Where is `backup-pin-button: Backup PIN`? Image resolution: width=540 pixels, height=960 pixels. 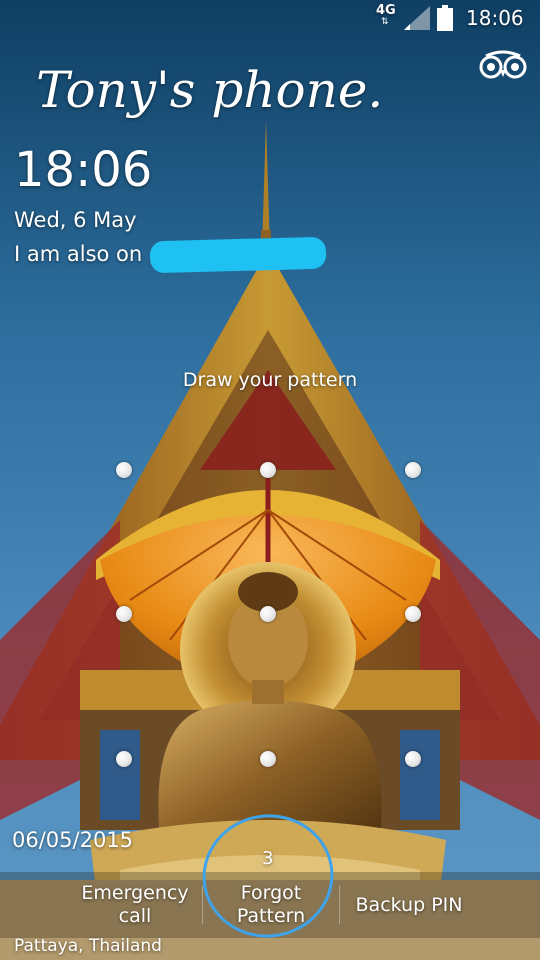 backup-pin-button: Backup PIN is located at coordinates (409, 905).